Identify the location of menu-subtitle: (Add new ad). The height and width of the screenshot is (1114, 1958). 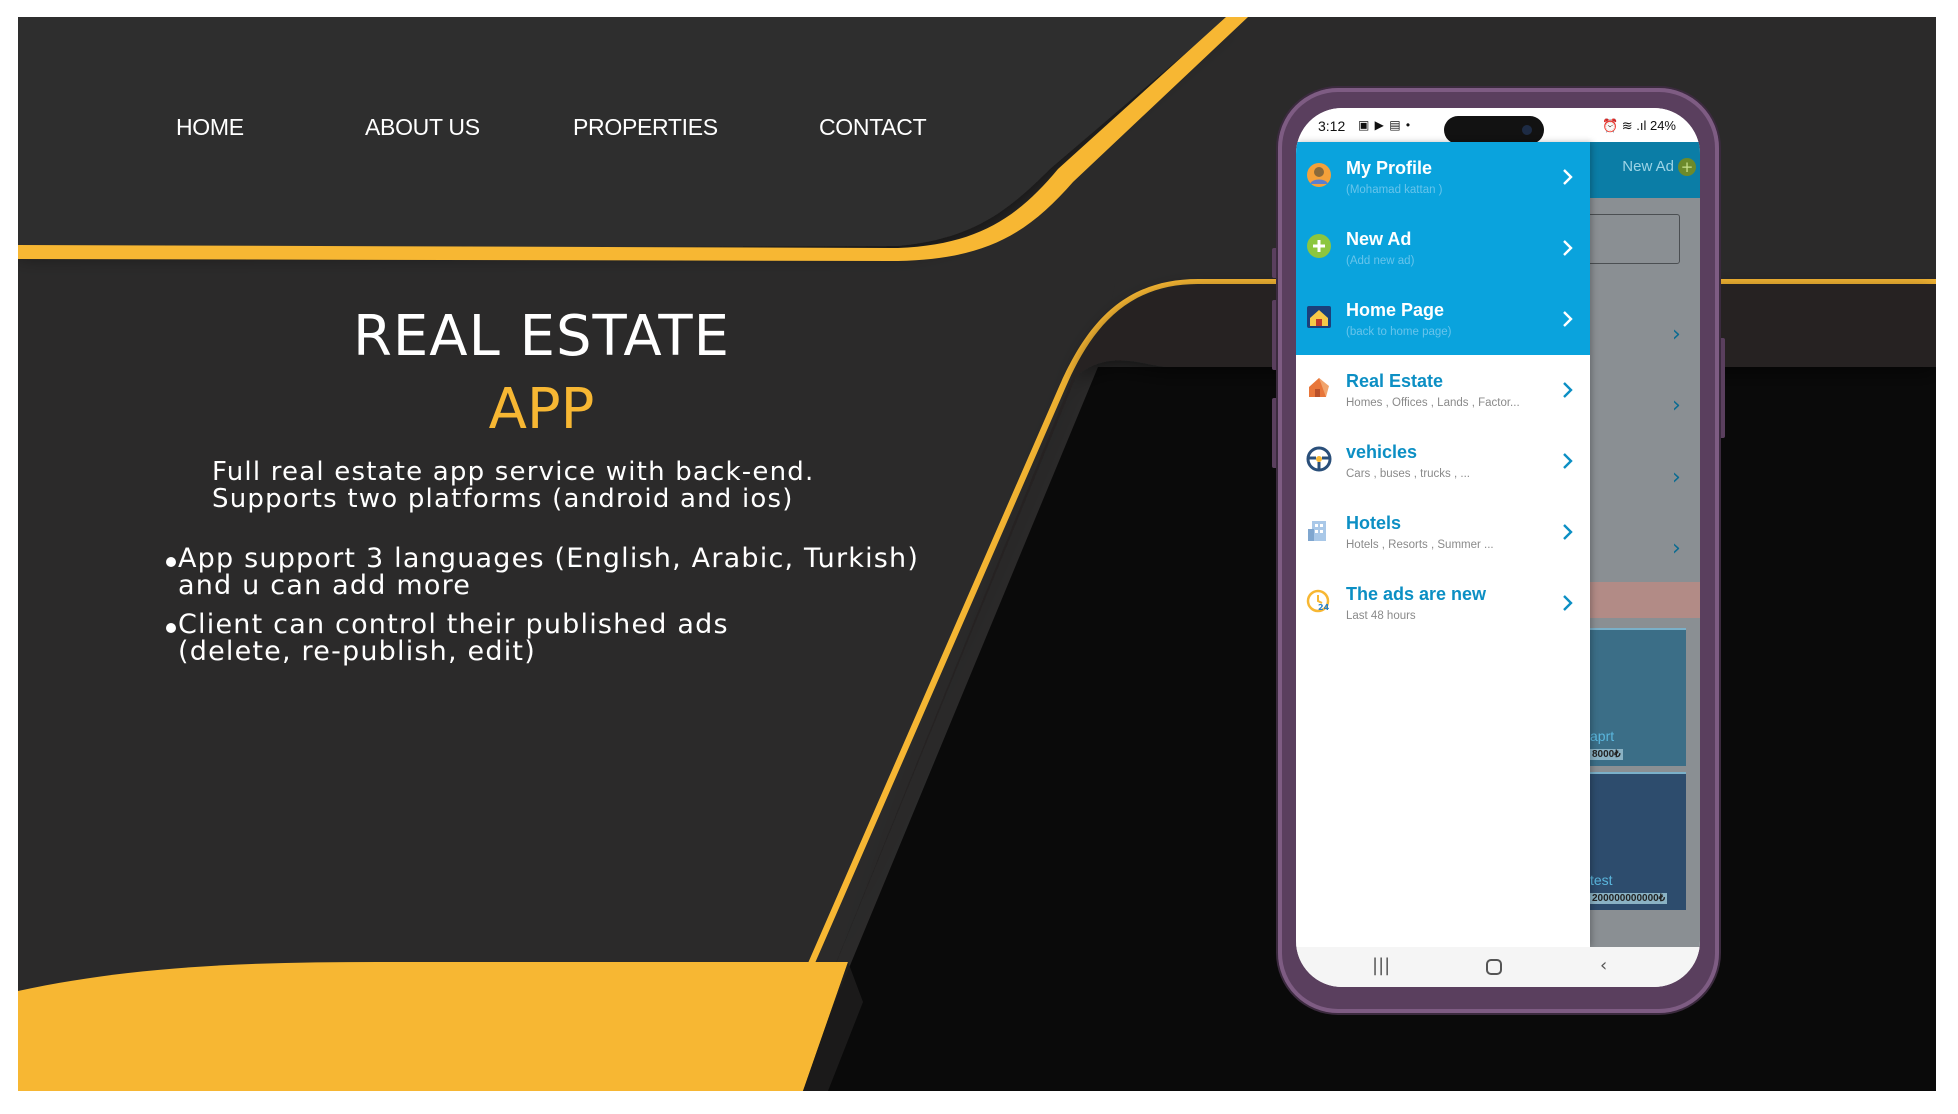
(1380, 261).